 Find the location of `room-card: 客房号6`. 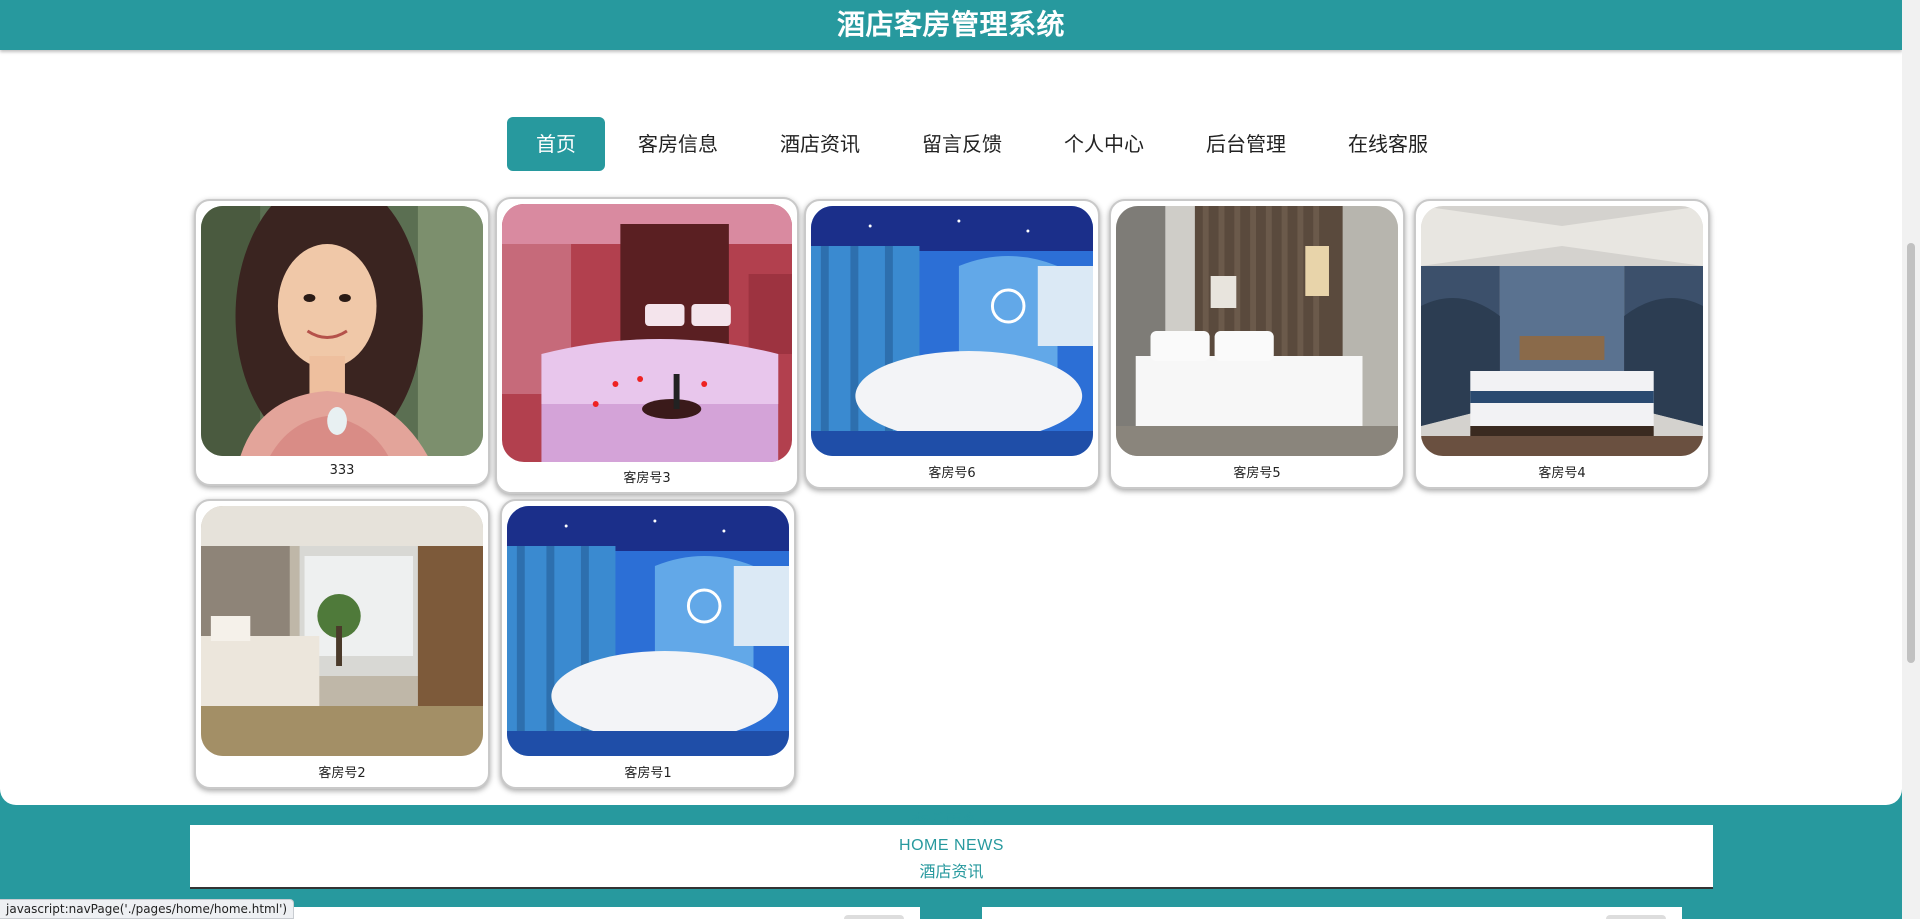

room-card: 客房号6 is located at coordinates (952, 344).